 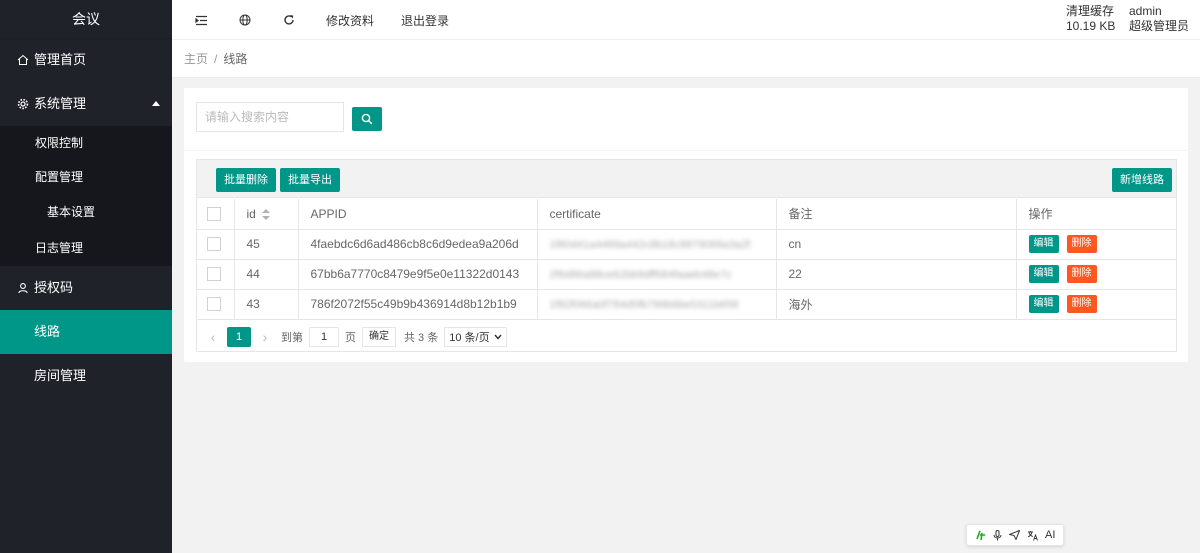 What do you see at coordinates (54, 287) in the screenshot?
I see `sidebar-item-label: 授权码` at bounding box center [54, 287].